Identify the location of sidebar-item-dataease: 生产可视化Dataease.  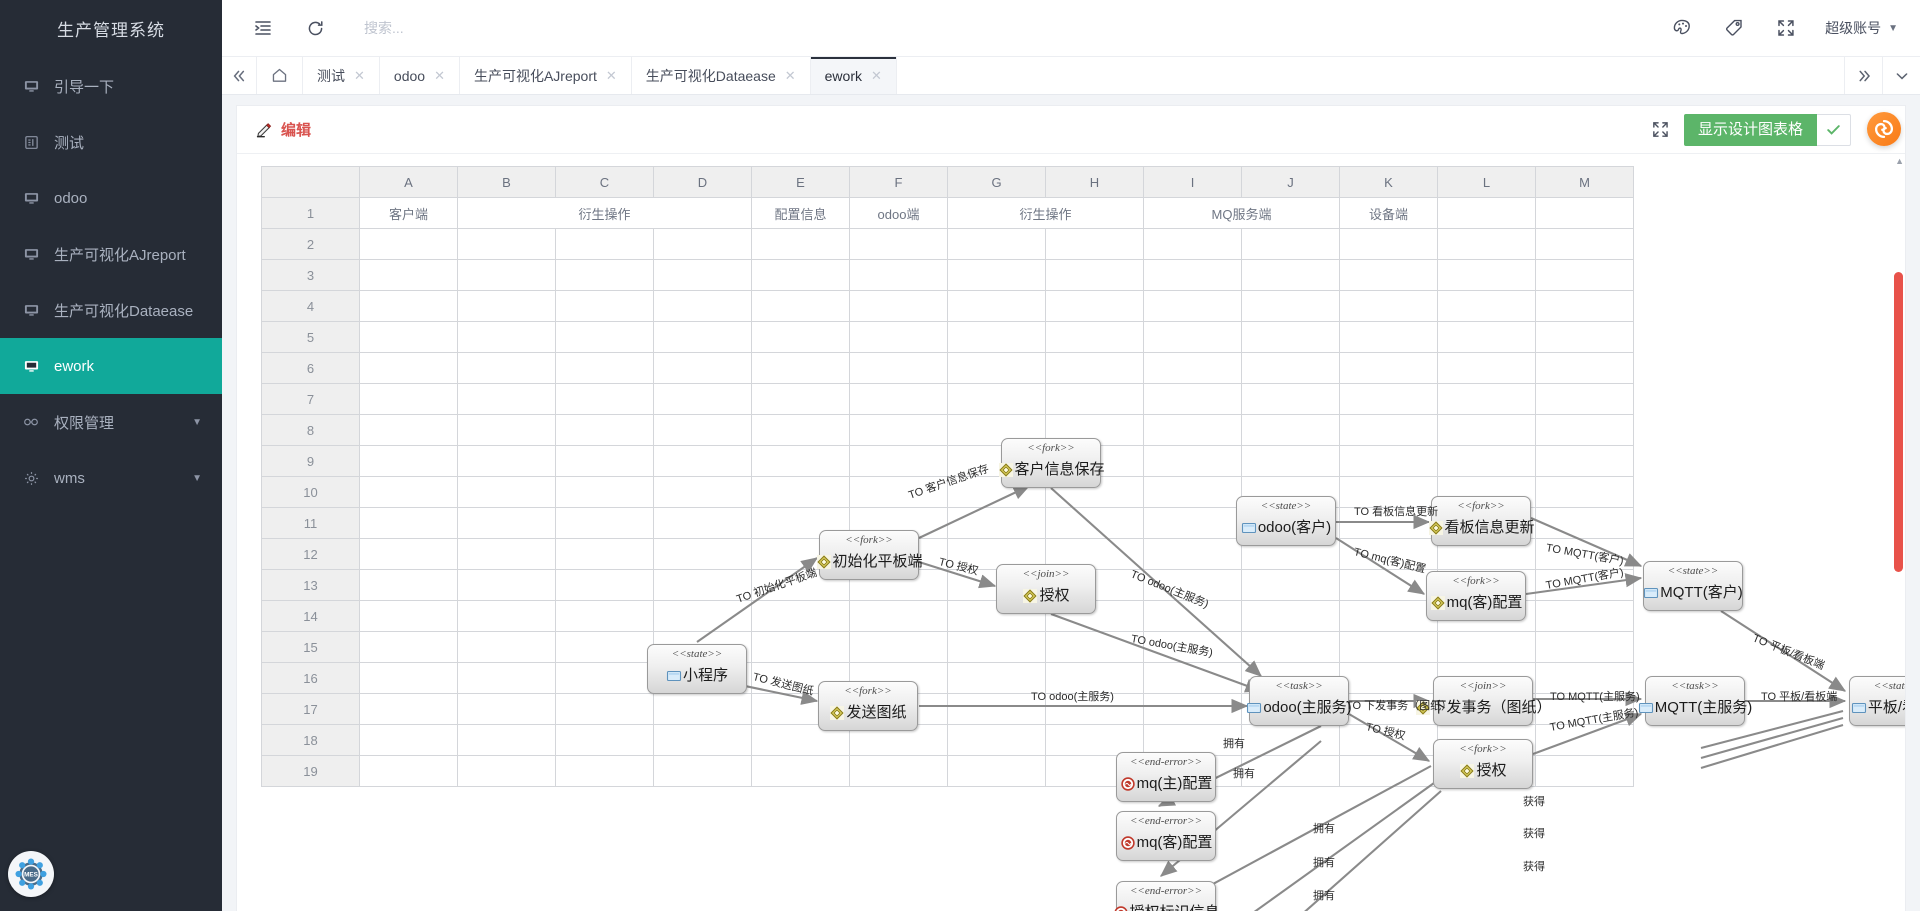
(111, 310).